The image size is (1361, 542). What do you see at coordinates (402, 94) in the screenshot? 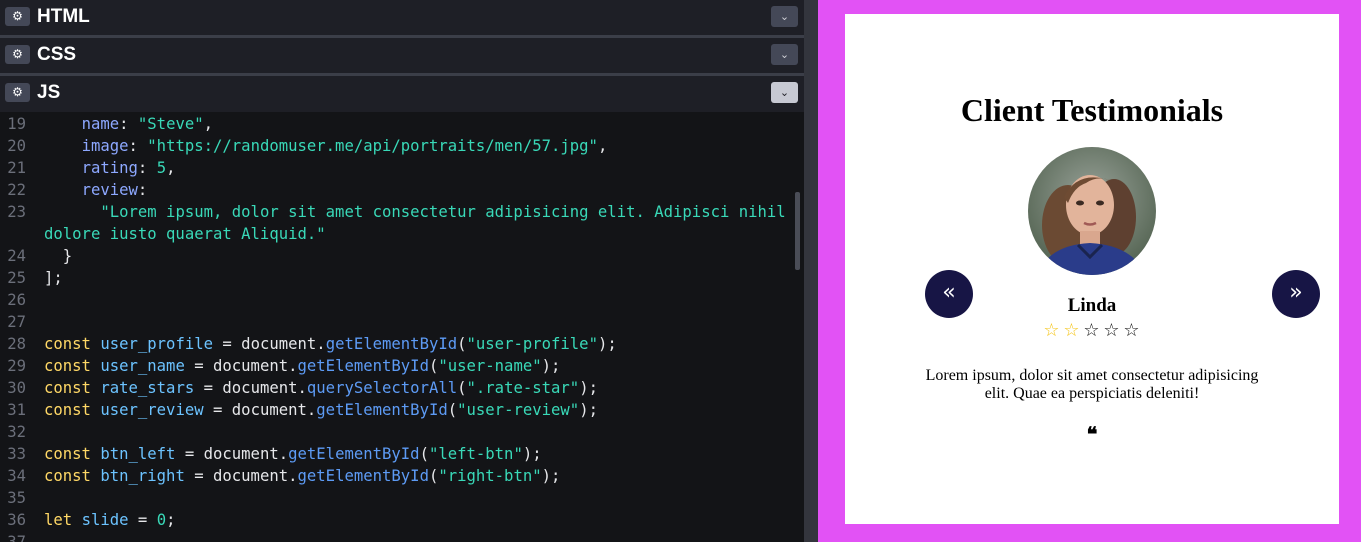
I see `js-panel-header: ⚙ JS ⌄` at bounding box center [402, 94].